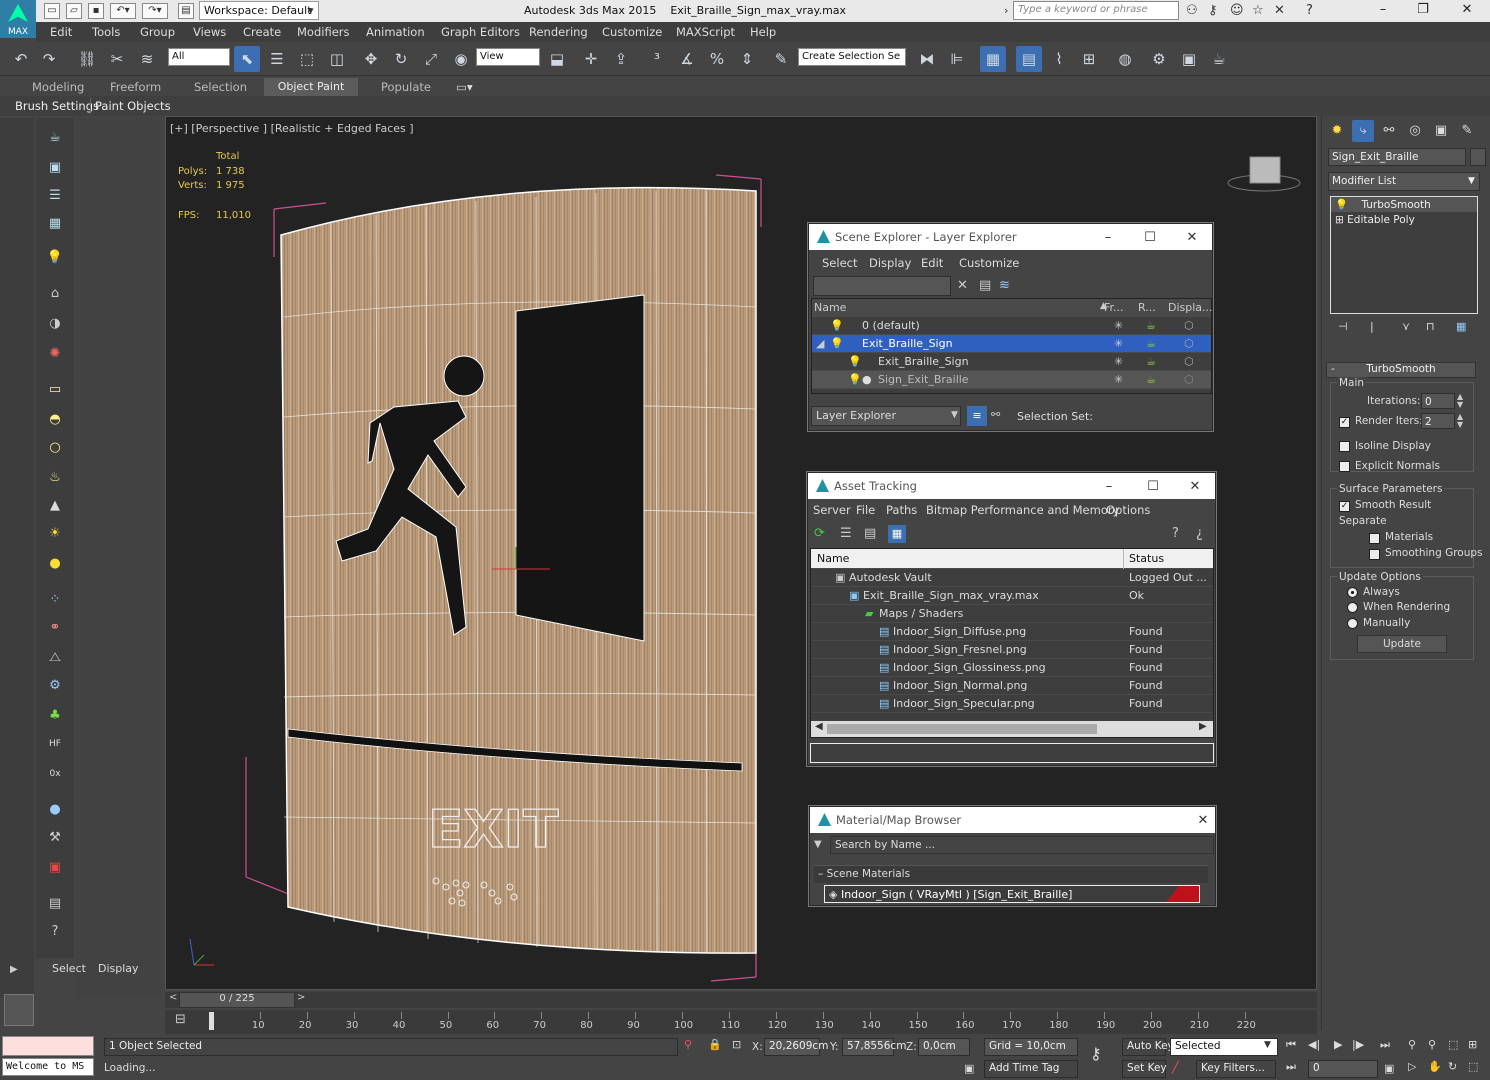 The height and width of the screenshot is (1080, 1490). What do you see at coordinates (1012, 704) in the screenshot?
I see `asset-row: ▤ Indoor_Sign_Specular.png Found` at bounding box center [1012, 704].